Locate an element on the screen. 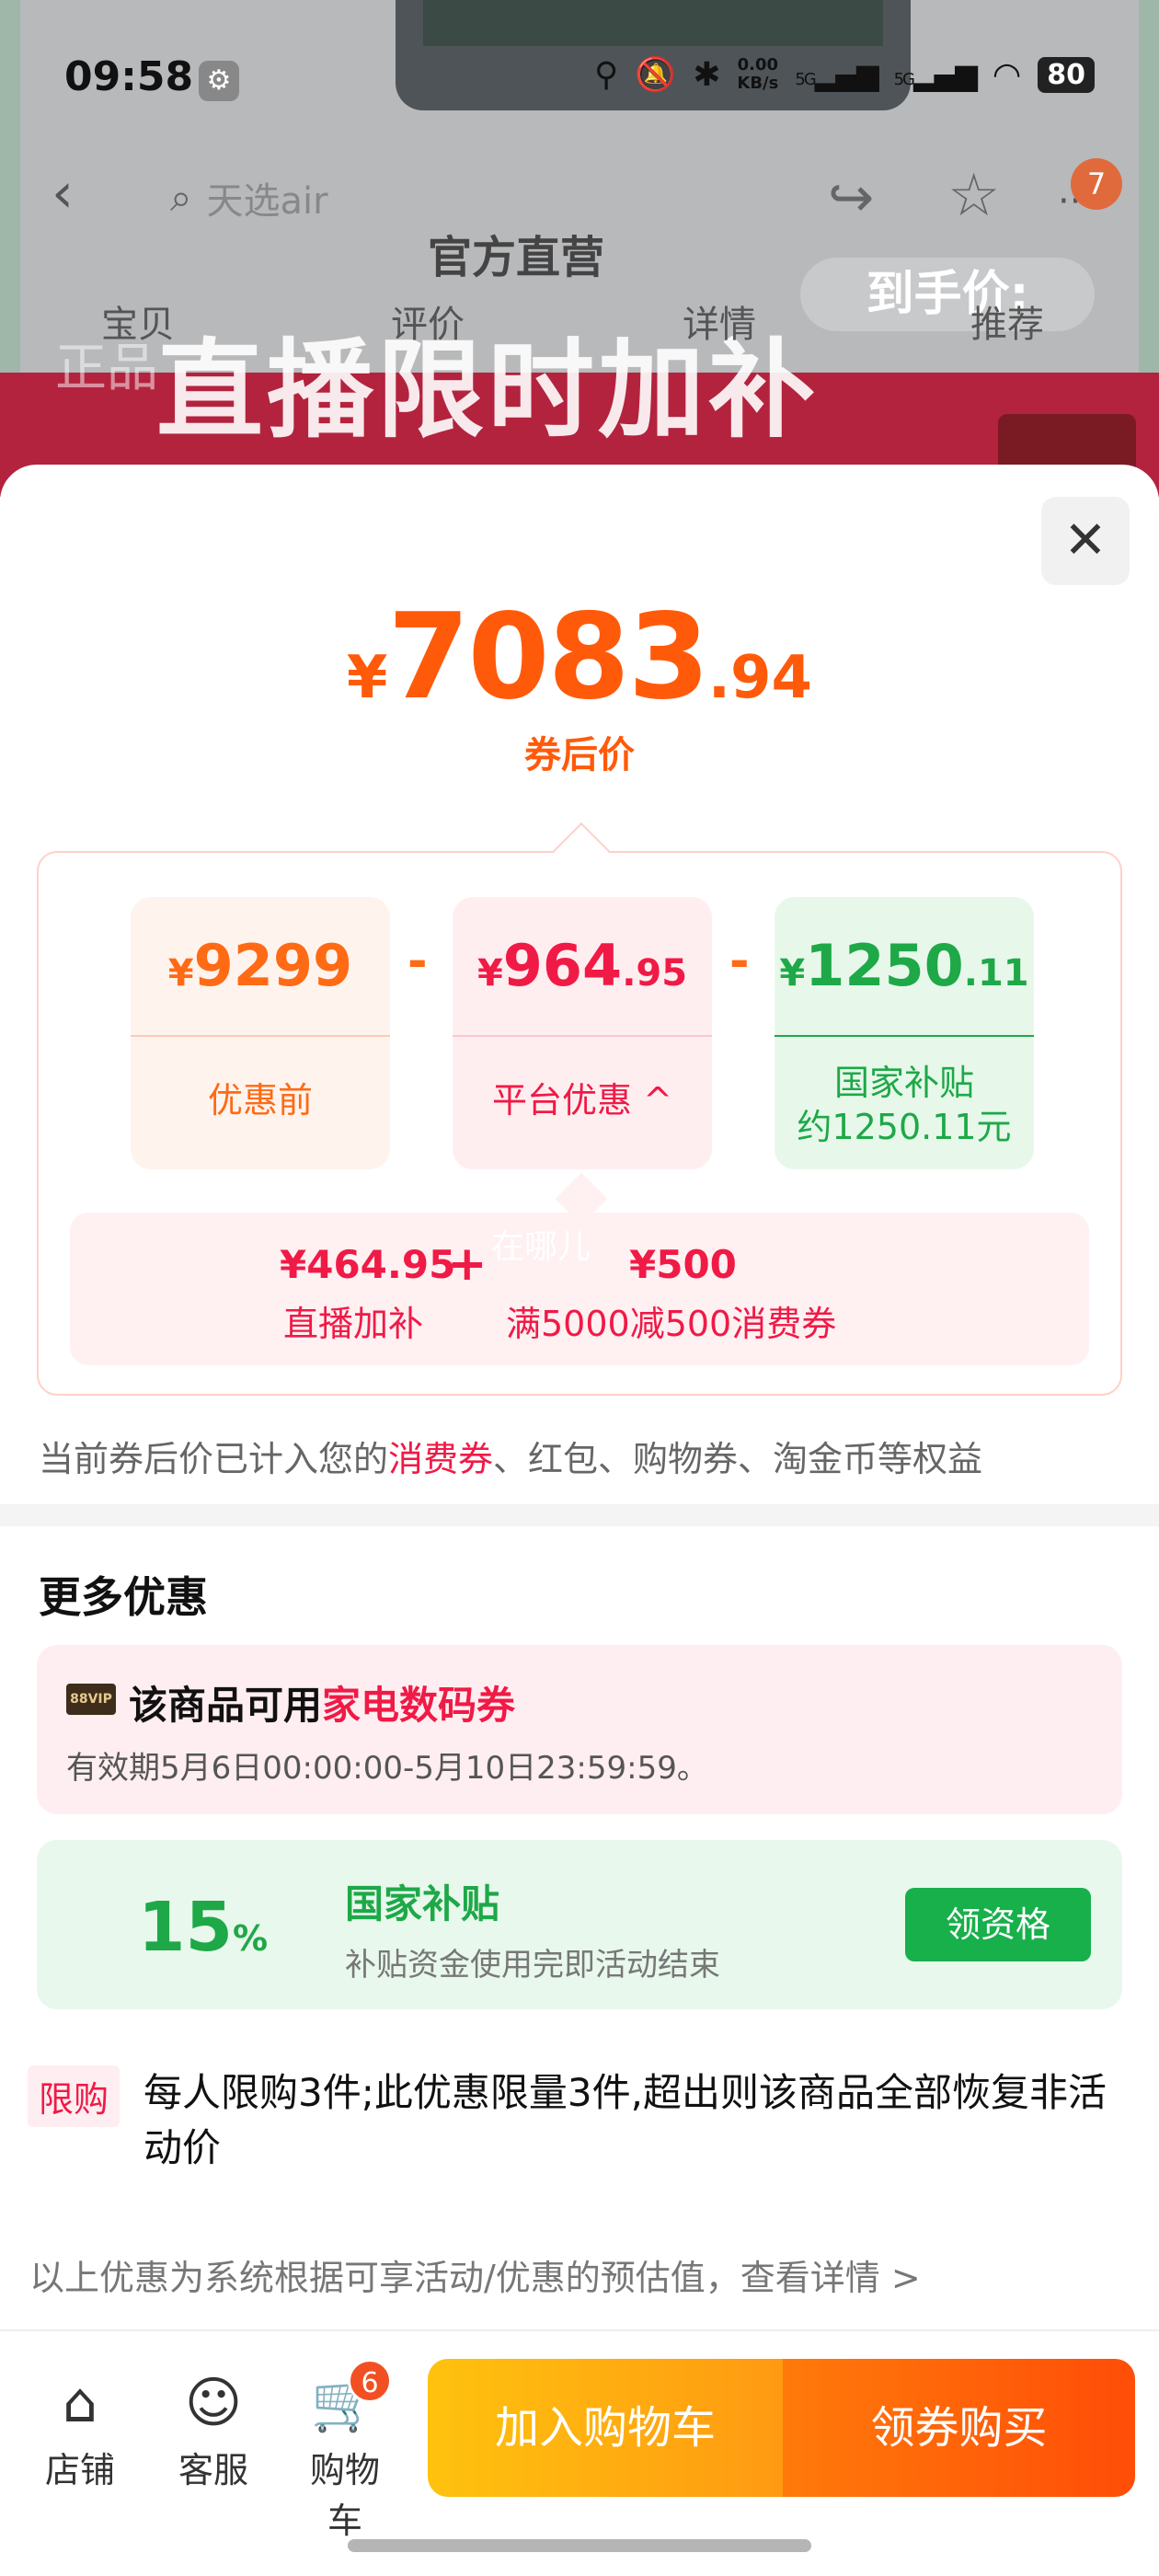  live-subsidy-amount: ¥464.95 is located at coordinates (368, 1264).